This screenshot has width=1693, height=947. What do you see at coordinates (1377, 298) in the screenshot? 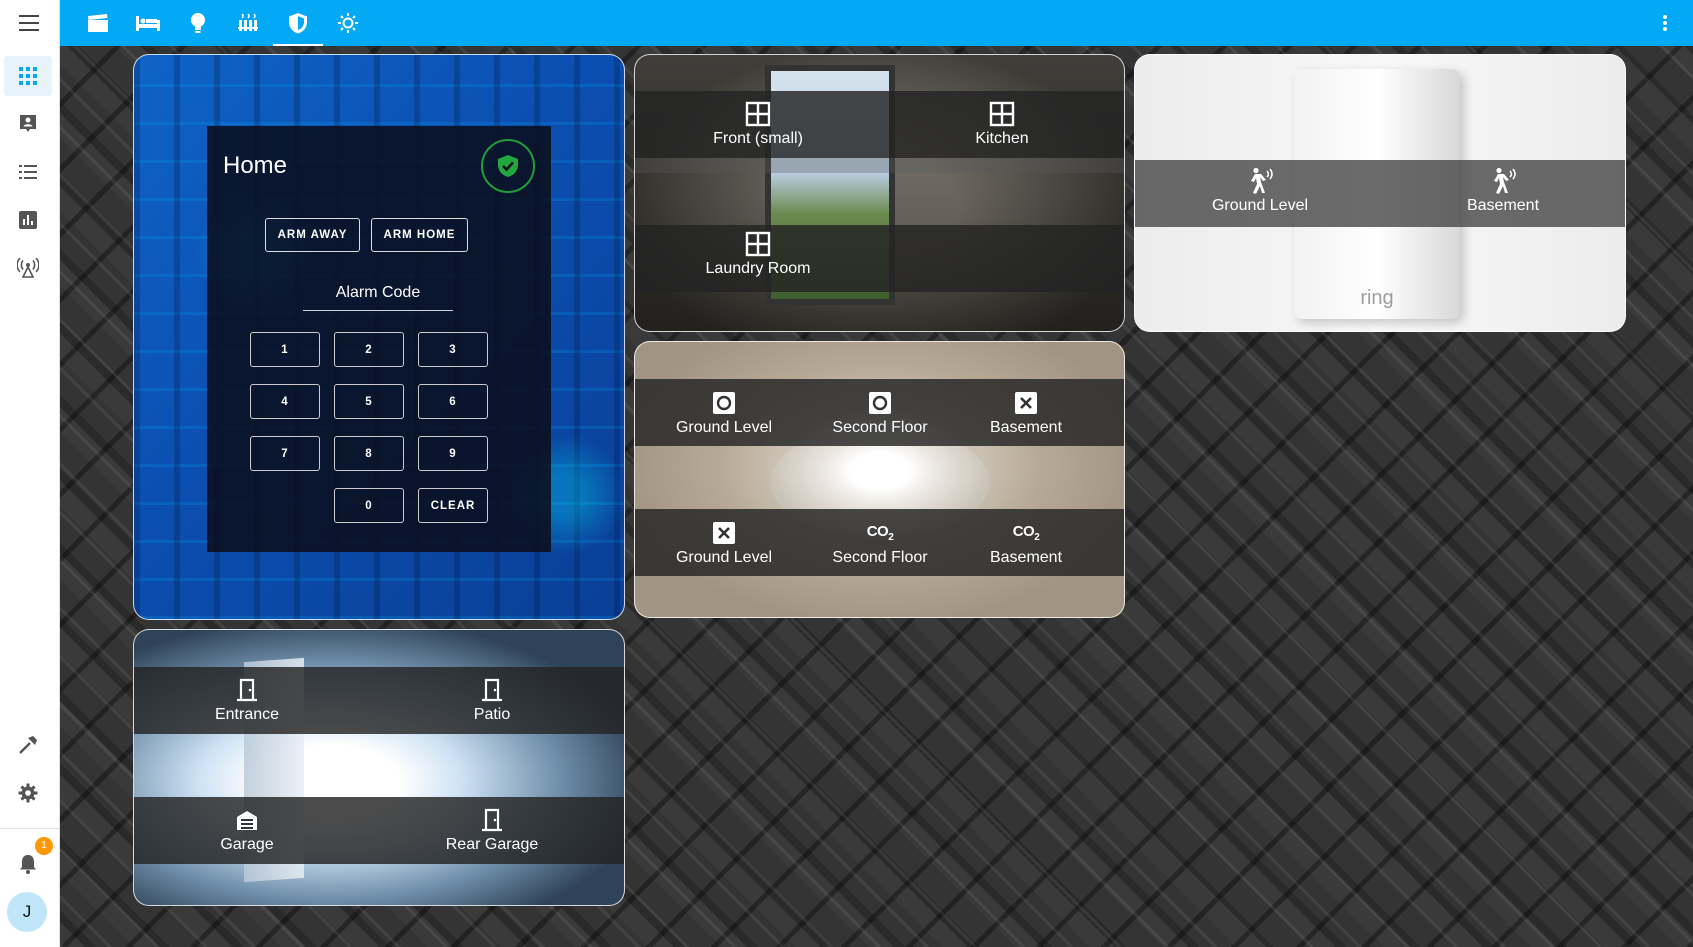
I see `brand-logo: ring` at bounding box center [1377, 298].